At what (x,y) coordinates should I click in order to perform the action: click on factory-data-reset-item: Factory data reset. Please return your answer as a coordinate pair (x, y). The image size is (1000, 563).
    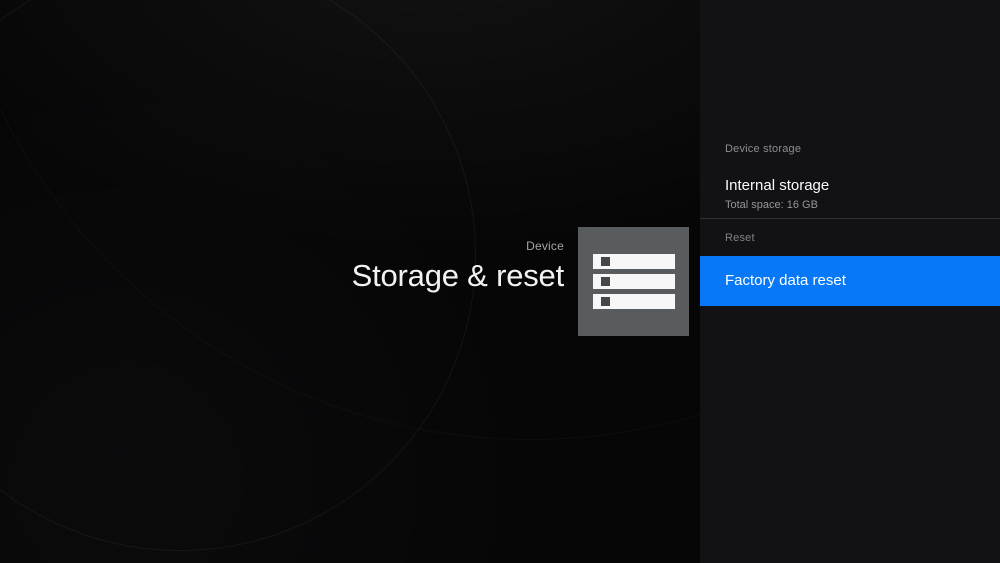
    Looking at the image, I should click on (850, 281).